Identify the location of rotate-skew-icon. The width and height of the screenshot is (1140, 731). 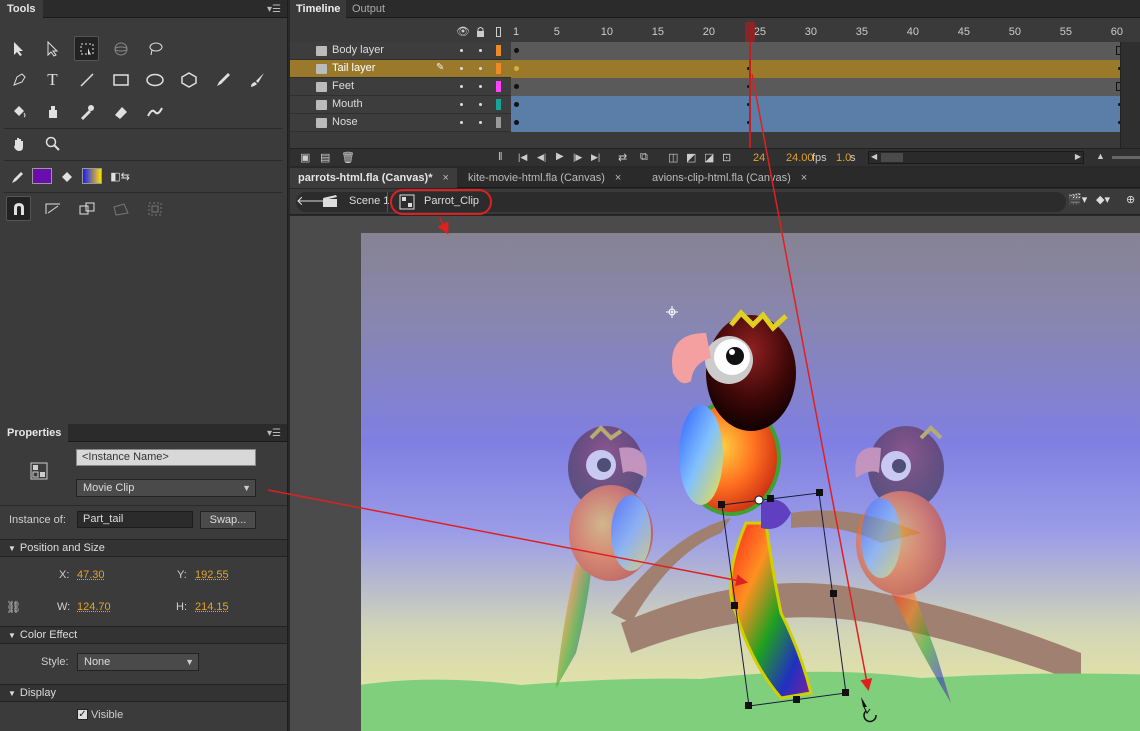
(120, 208).